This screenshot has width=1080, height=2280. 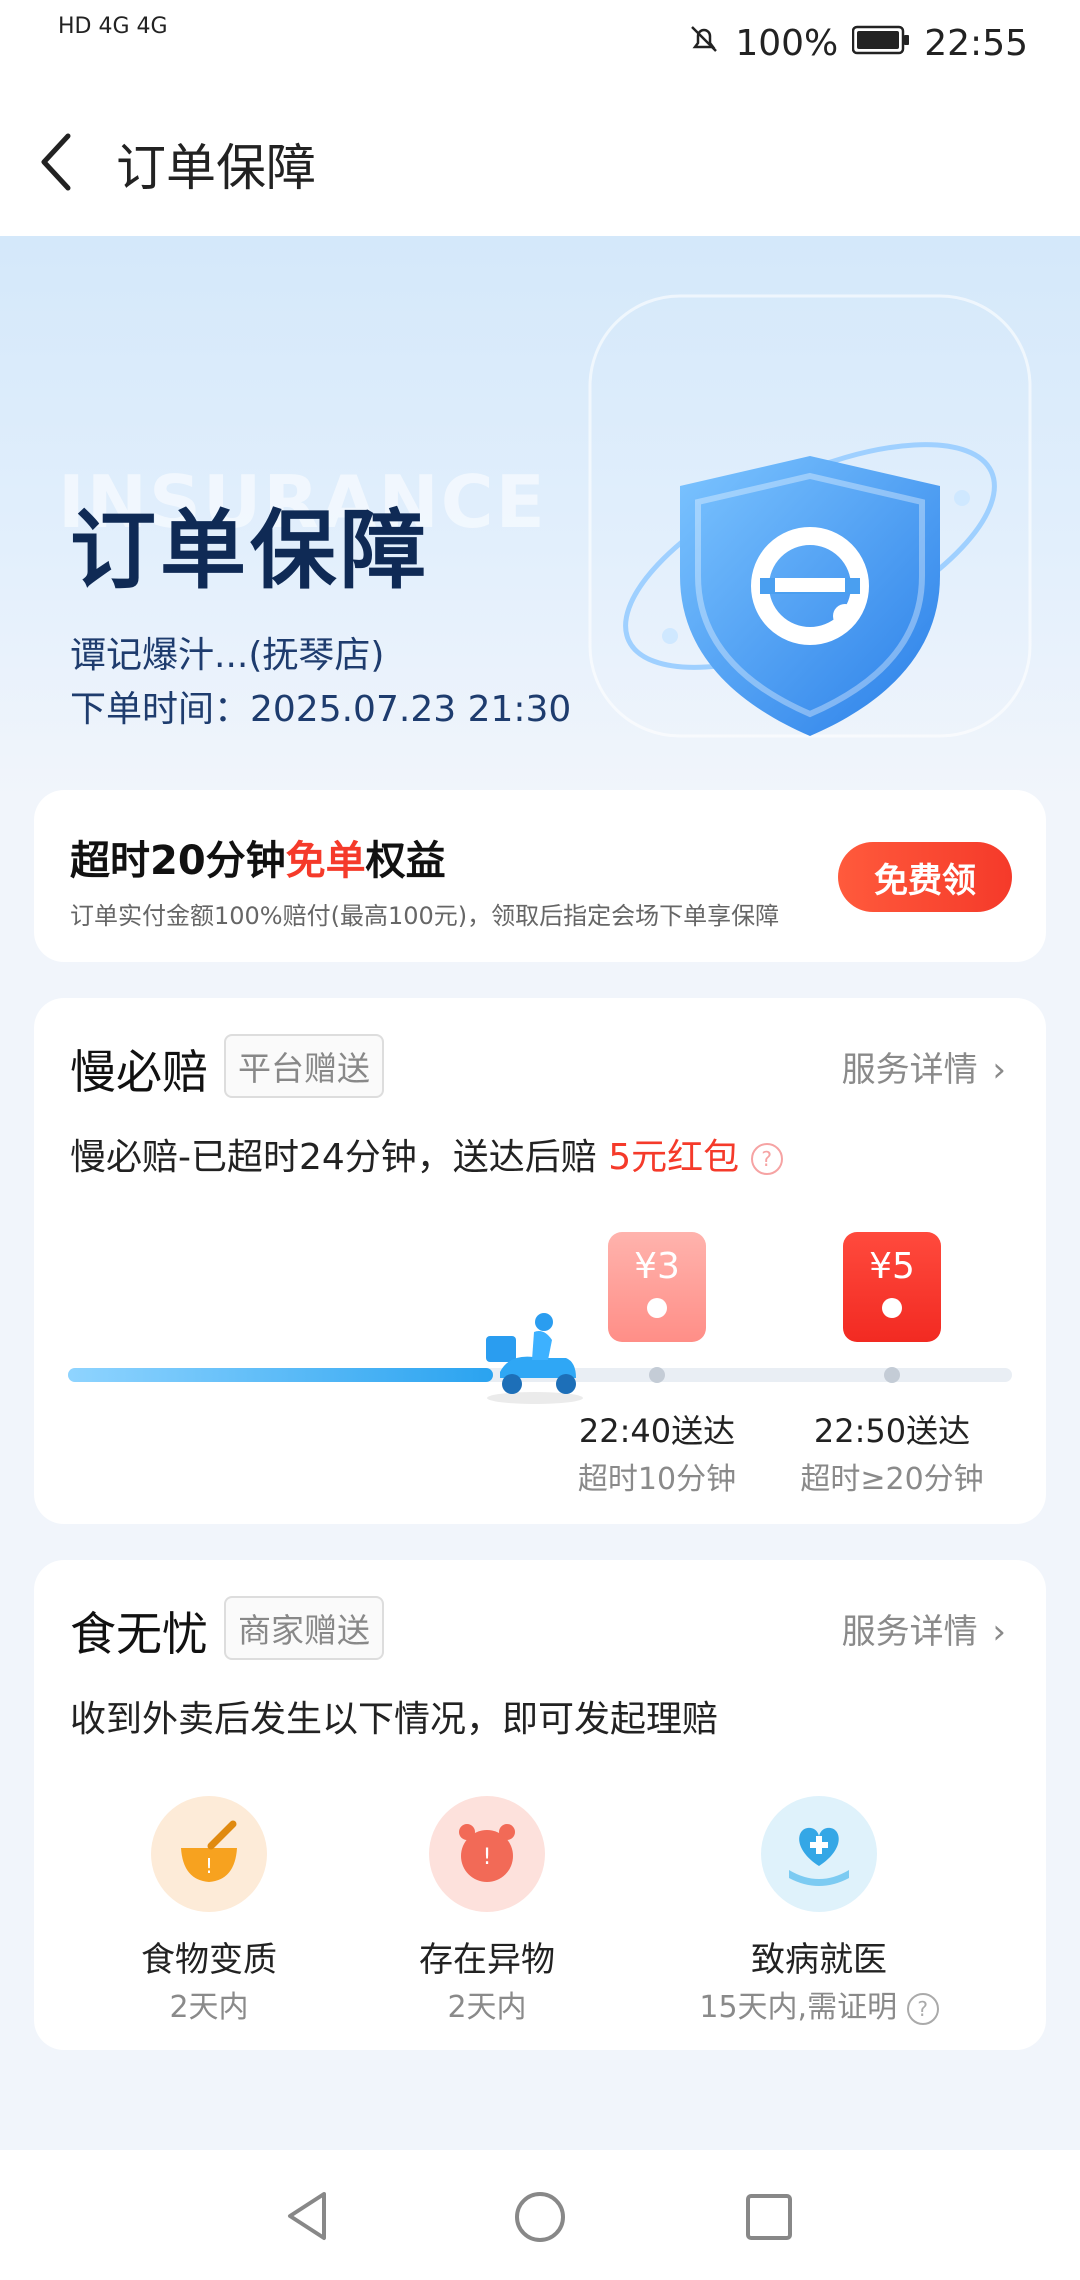 I want to click on slow-pay-tag: 平台赠送, so click(x=304, y=1066).